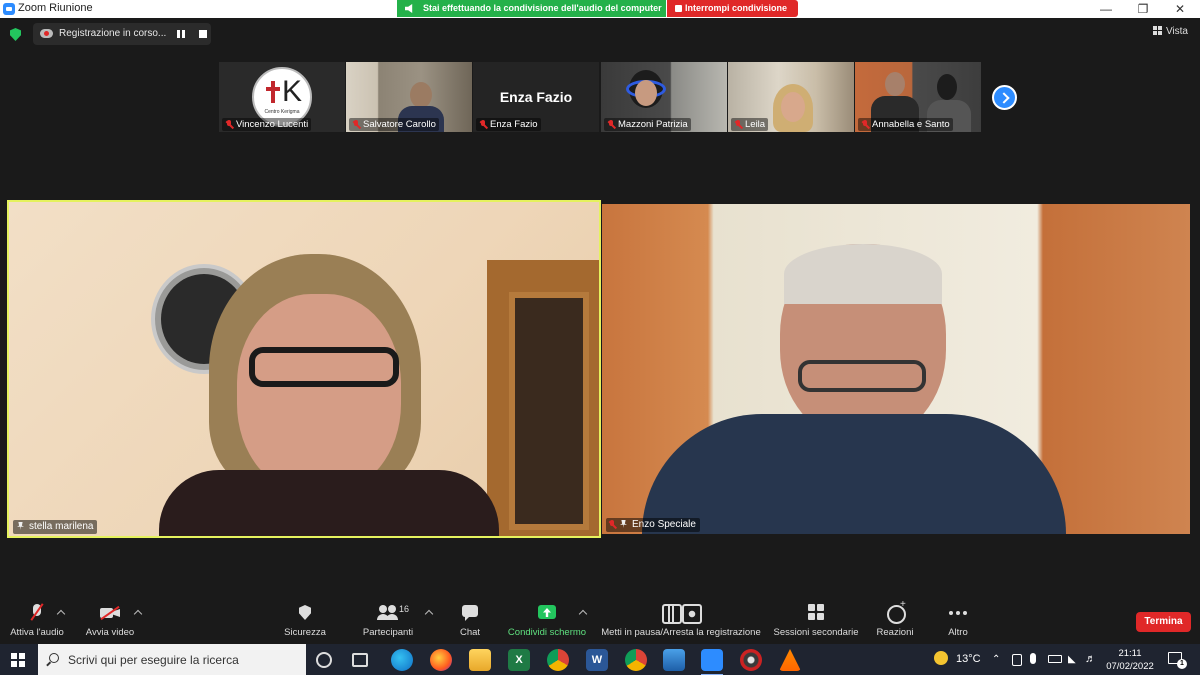  I want to click on weather-temperature: 13°C, so click(968, 659).